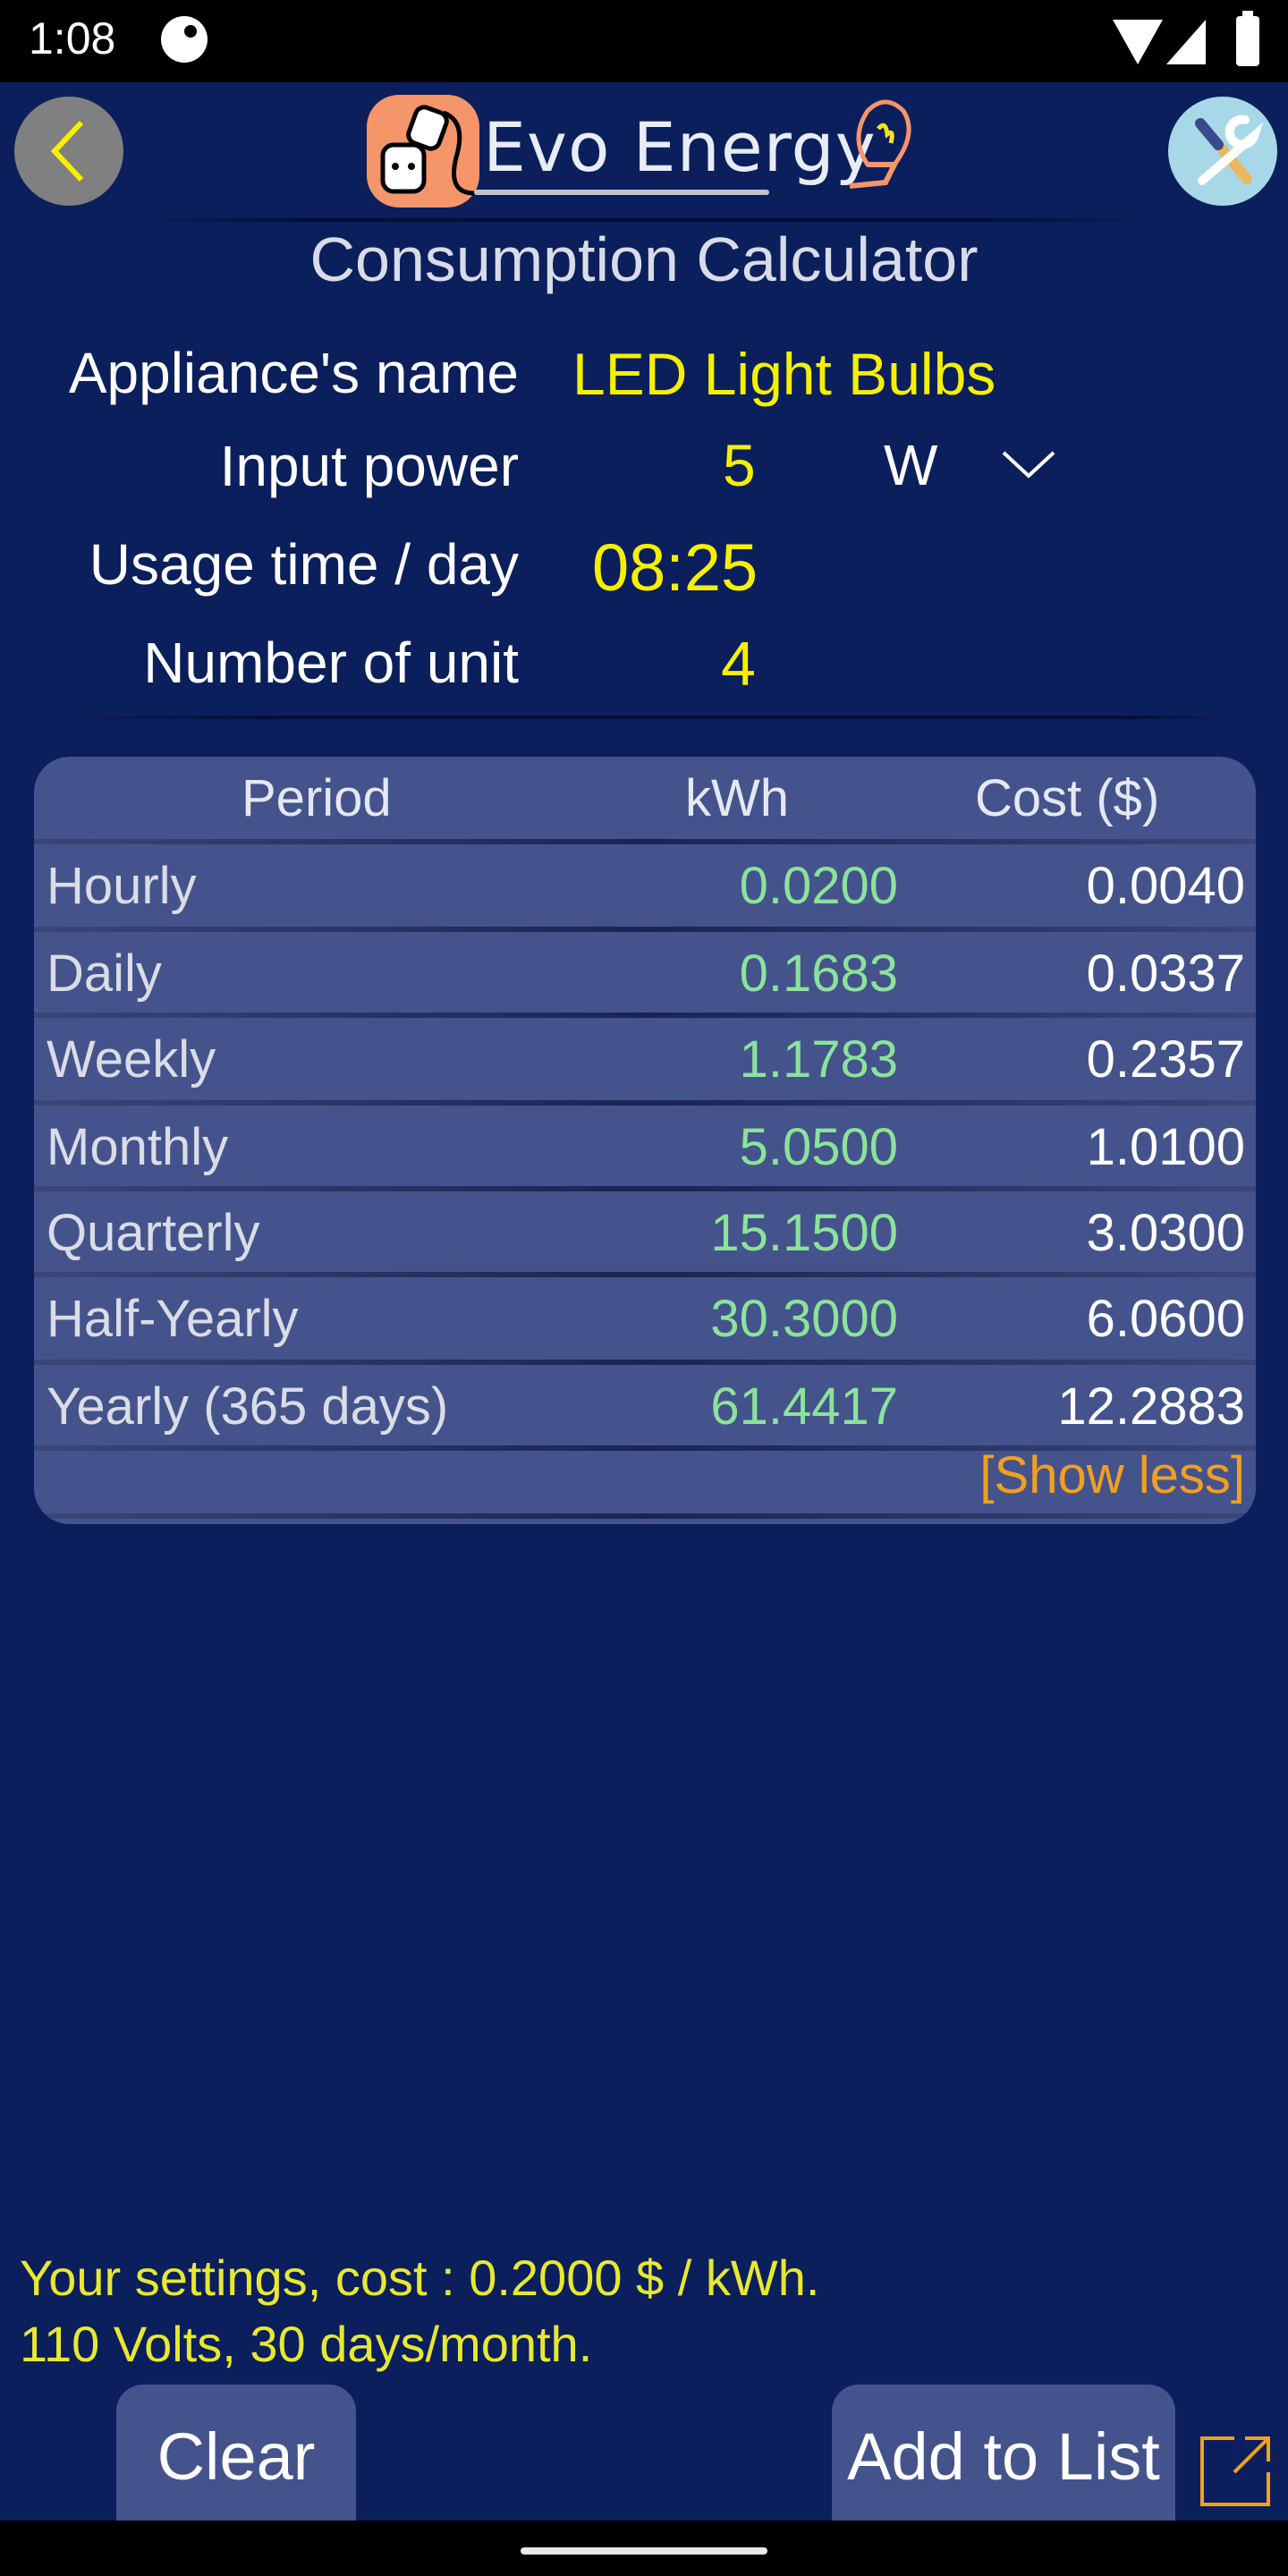 This screenshot has width=1288, height=2576. I want to click on lightbulb-icon, so click(880, 144).